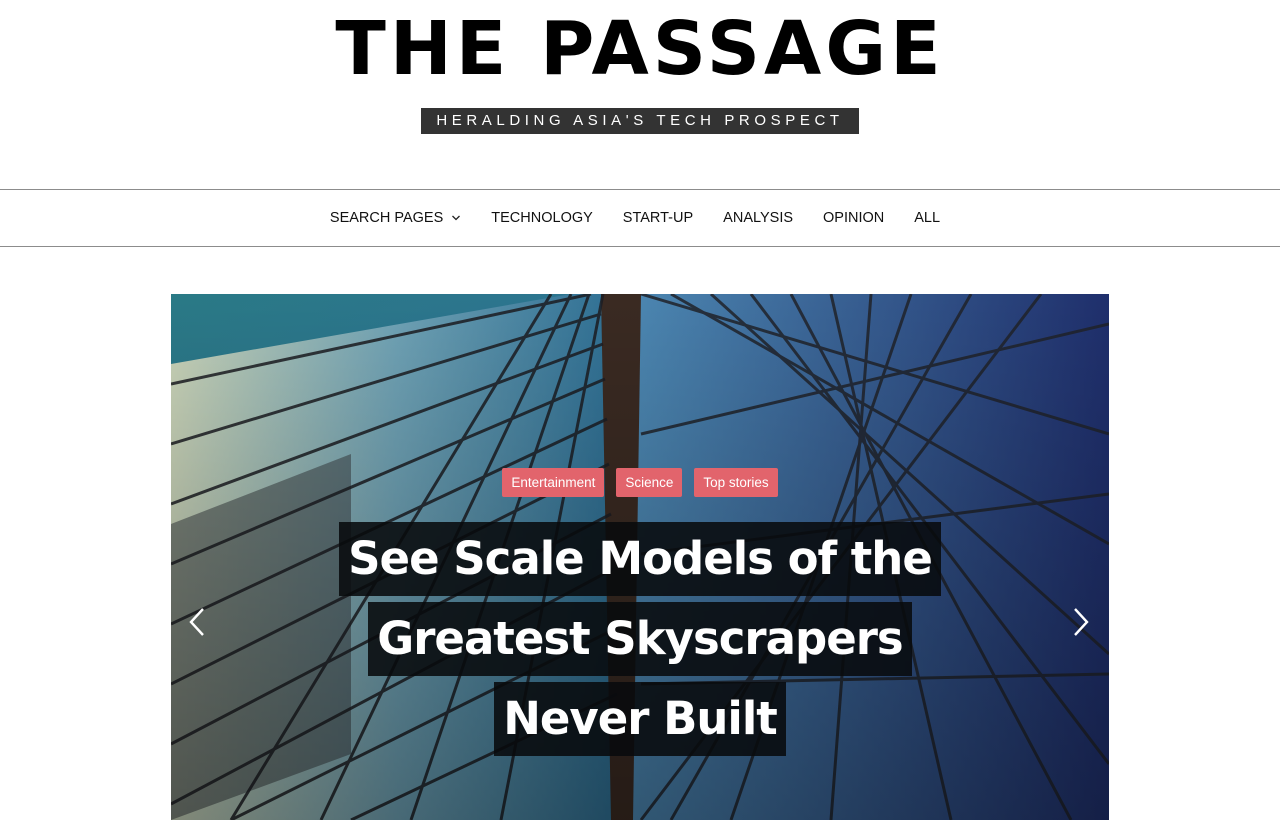 This screenshot has width=1280, height=820. I want to click on category-tags: Entertainment Science Top stories, so click(640, 482).